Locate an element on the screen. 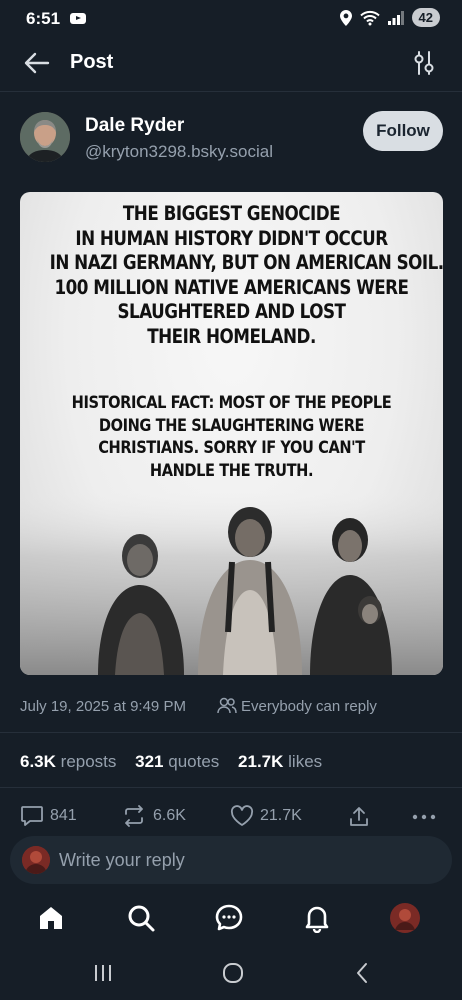  image-subtext-line: HANDLE THE TRUTH. is located at coordinates (231, 470).